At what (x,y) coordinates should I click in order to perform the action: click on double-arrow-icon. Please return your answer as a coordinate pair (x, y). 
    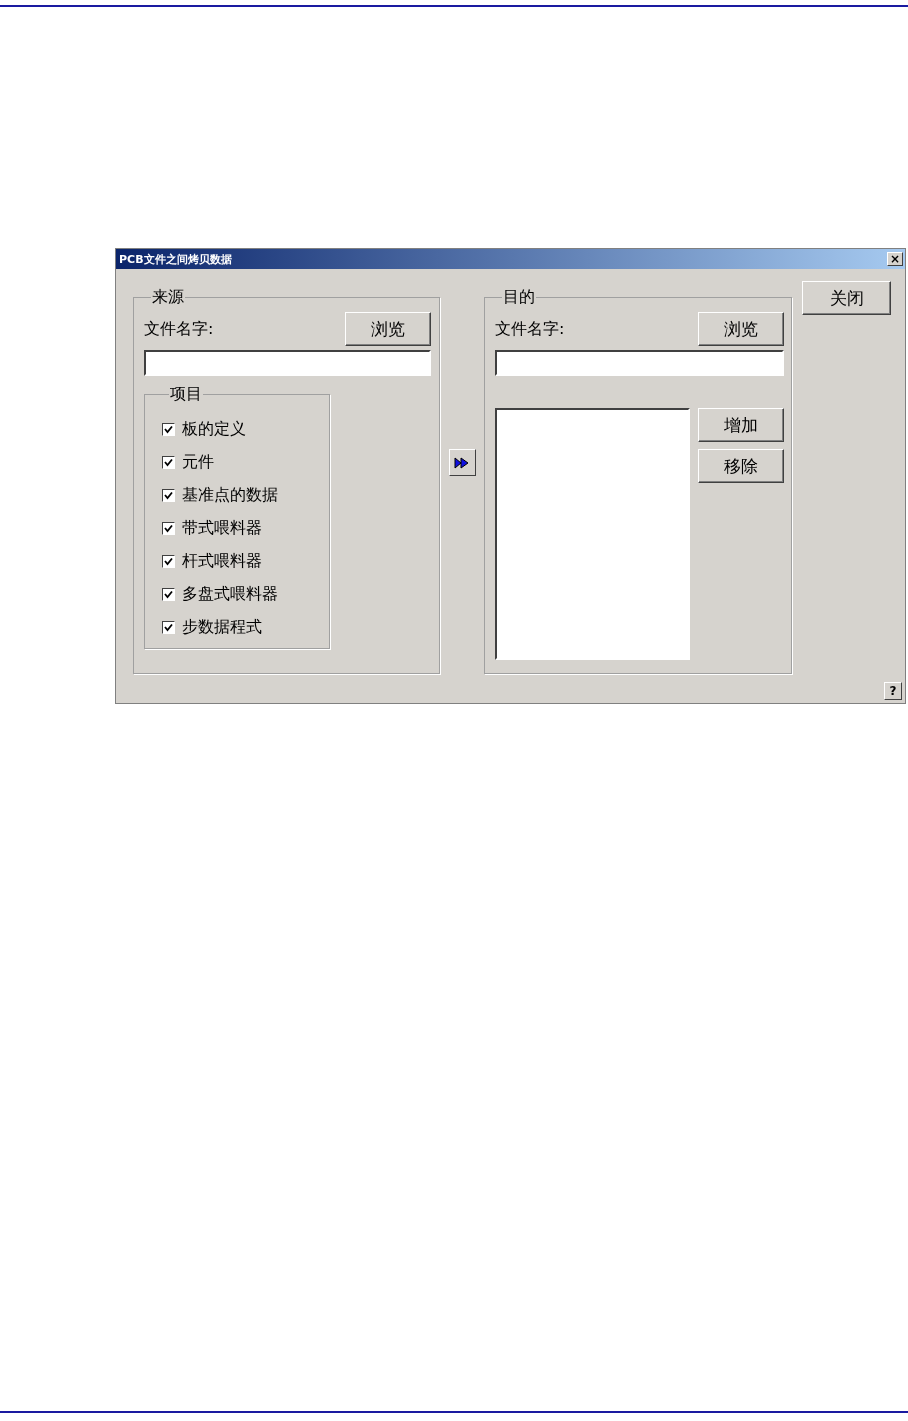
    Looking at the image, I should click on (462, 462).